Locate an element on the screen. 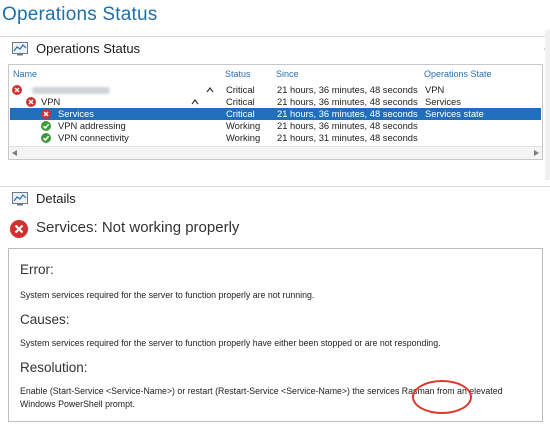 The height and width of the screenshot is (424, 550). row-name: Services is located at coordinates (76, 113).